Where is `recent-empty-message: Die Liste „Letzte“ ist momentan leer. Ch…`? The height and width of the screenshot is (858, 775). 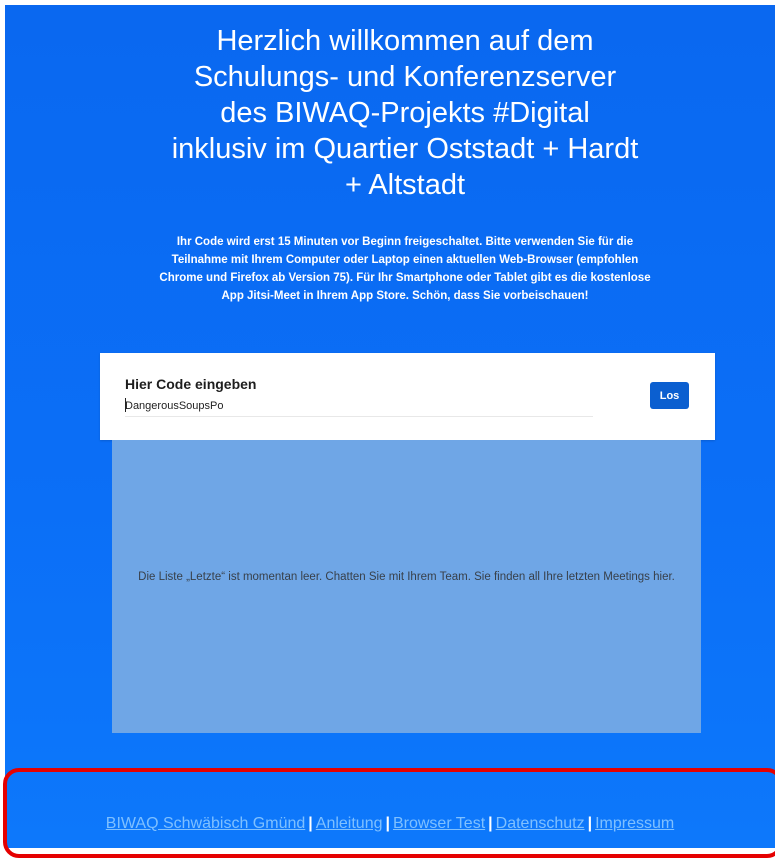 recent-empty-message: Die Liste „Letzte“ ist momentan leer. Ch… is located at coordinates (406, 577).